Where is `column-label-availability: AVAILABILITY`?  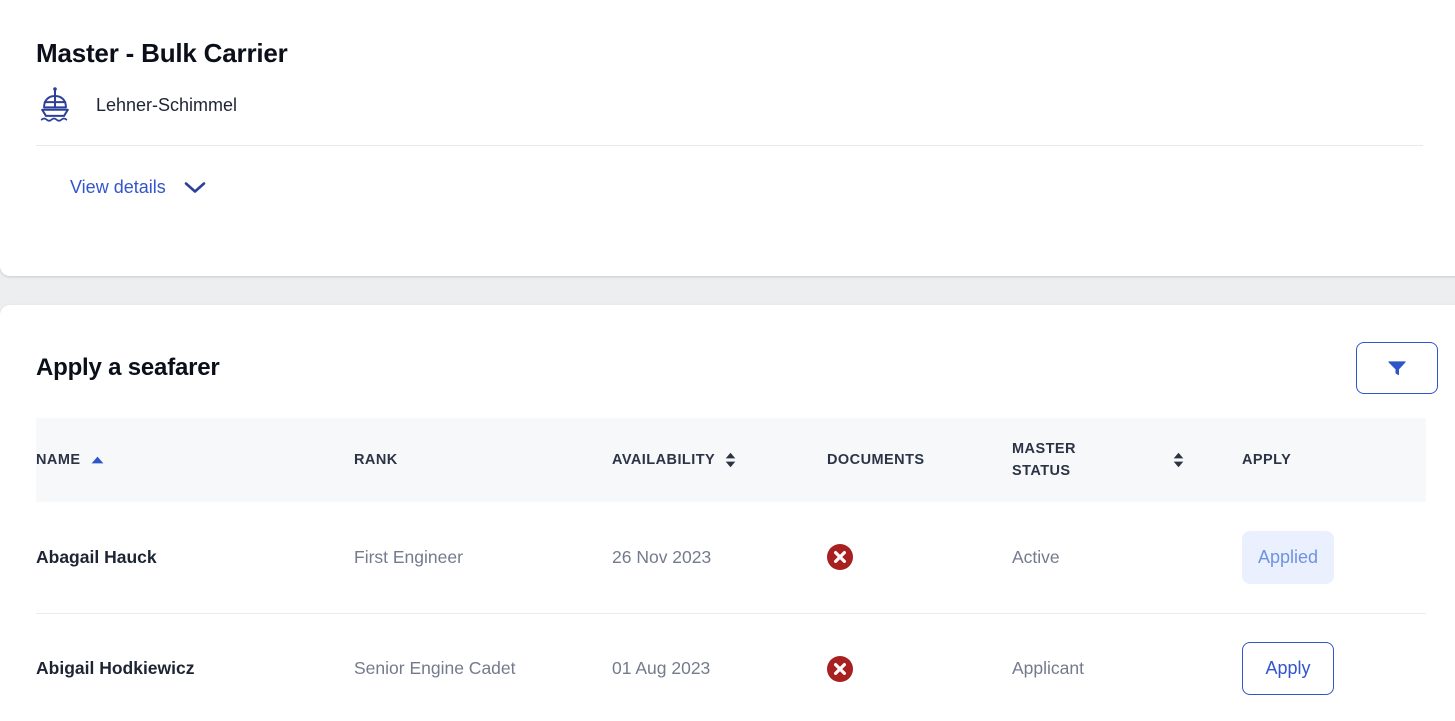 column-label-availability: AVAILABILITY is located at coordinates (664, 460).